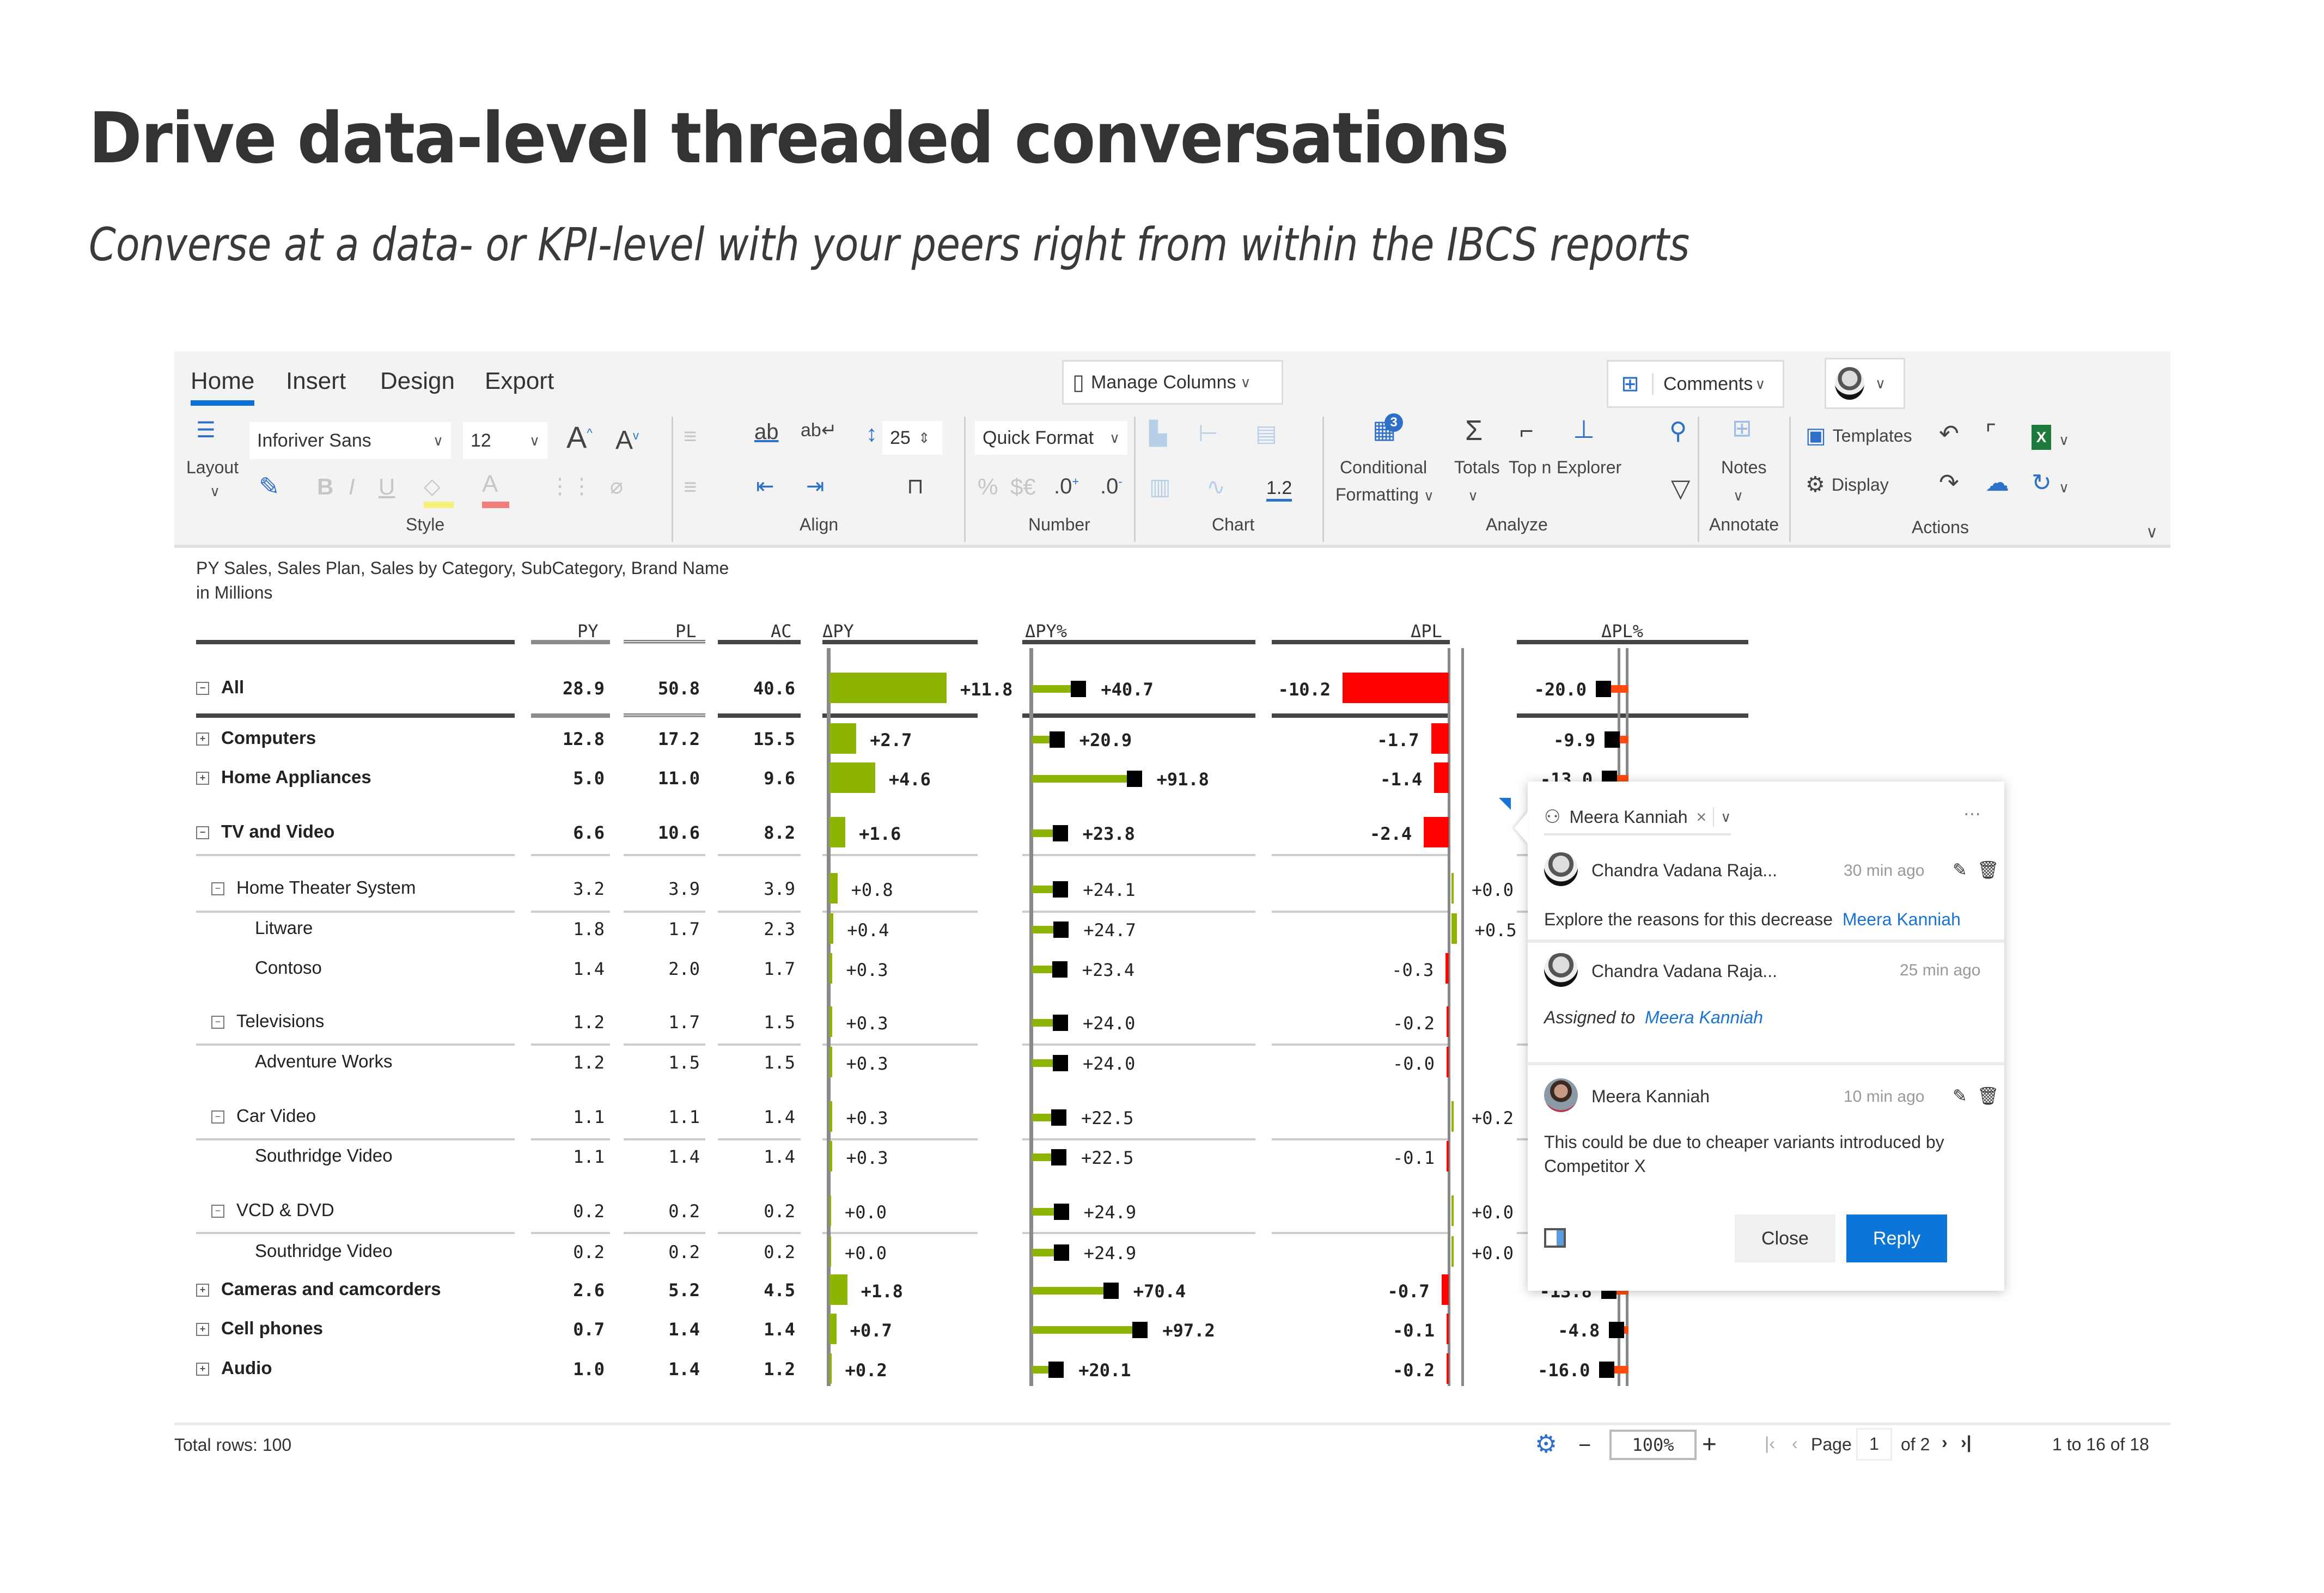 The height and width of the screenshot is (1593, 2324). What do you see at coordinates (1383, 467) in the screenshot?
I see `conditional-label: Conditional` at bounding box center [1383, 467].